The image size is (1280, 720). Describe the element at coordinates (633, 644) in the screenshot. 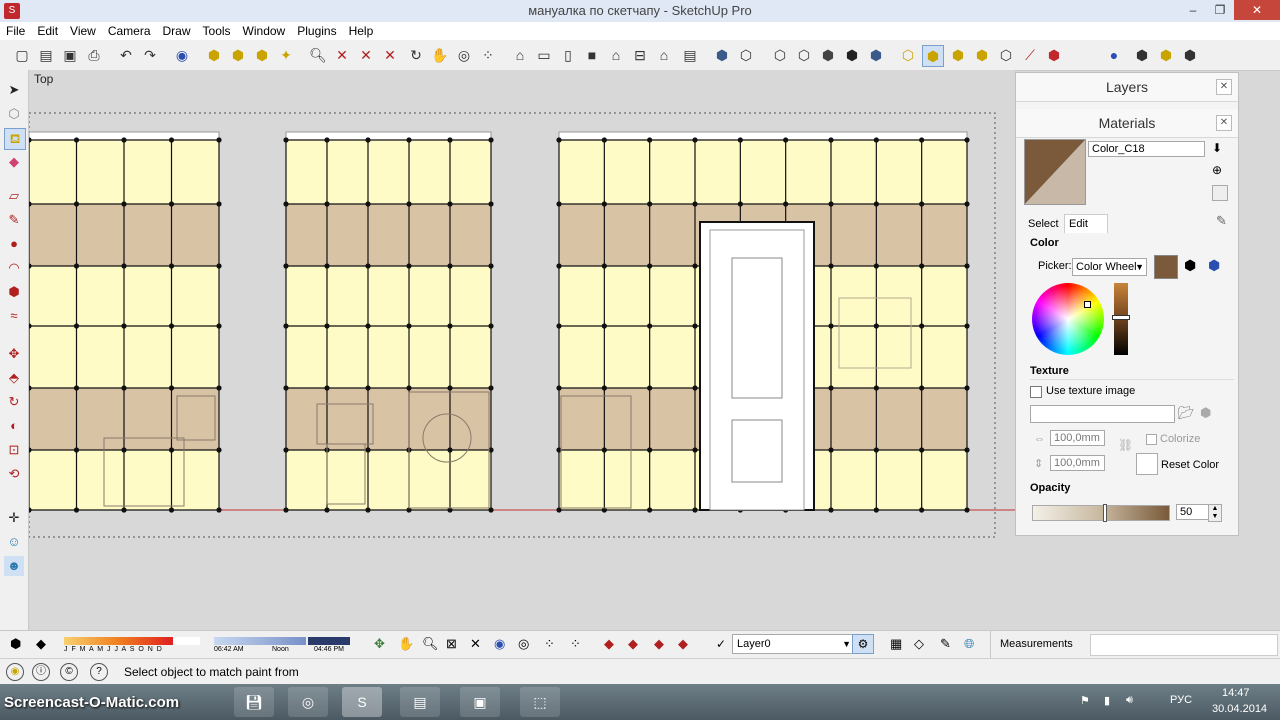

I see `section-display-icon: ◆` at that location.